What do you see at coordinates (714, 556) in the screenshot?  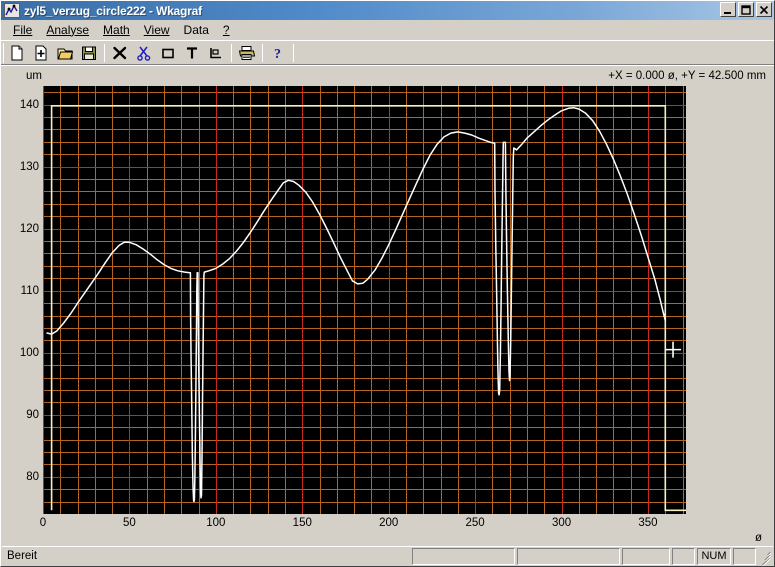 I see `status-panel-num: NUM` at bounding box center [714, 556].